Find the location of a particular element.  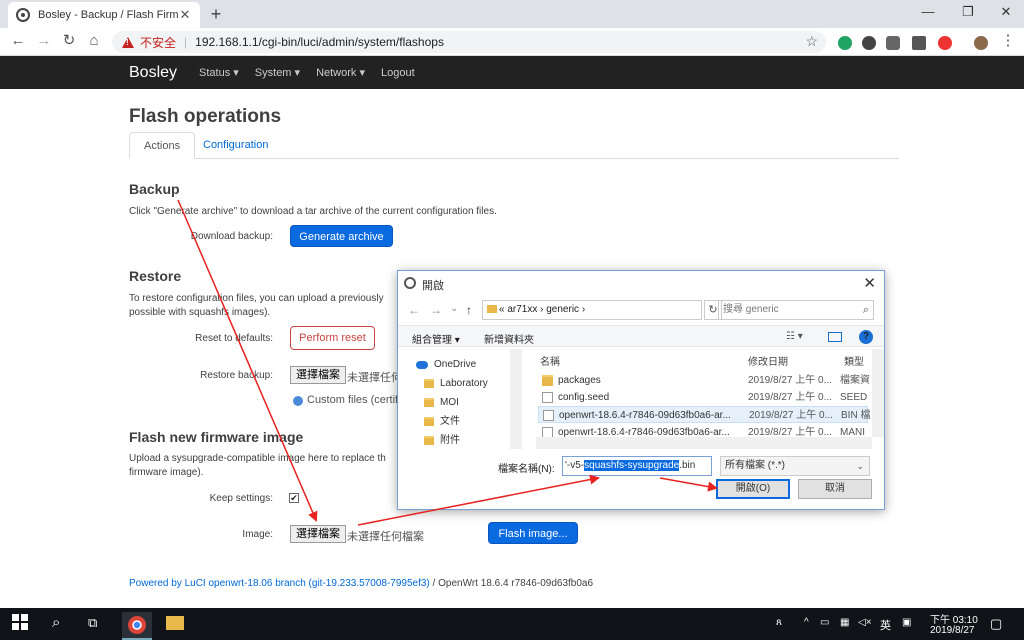

file-list-hscrollbar is located at coordinates (704, 443).